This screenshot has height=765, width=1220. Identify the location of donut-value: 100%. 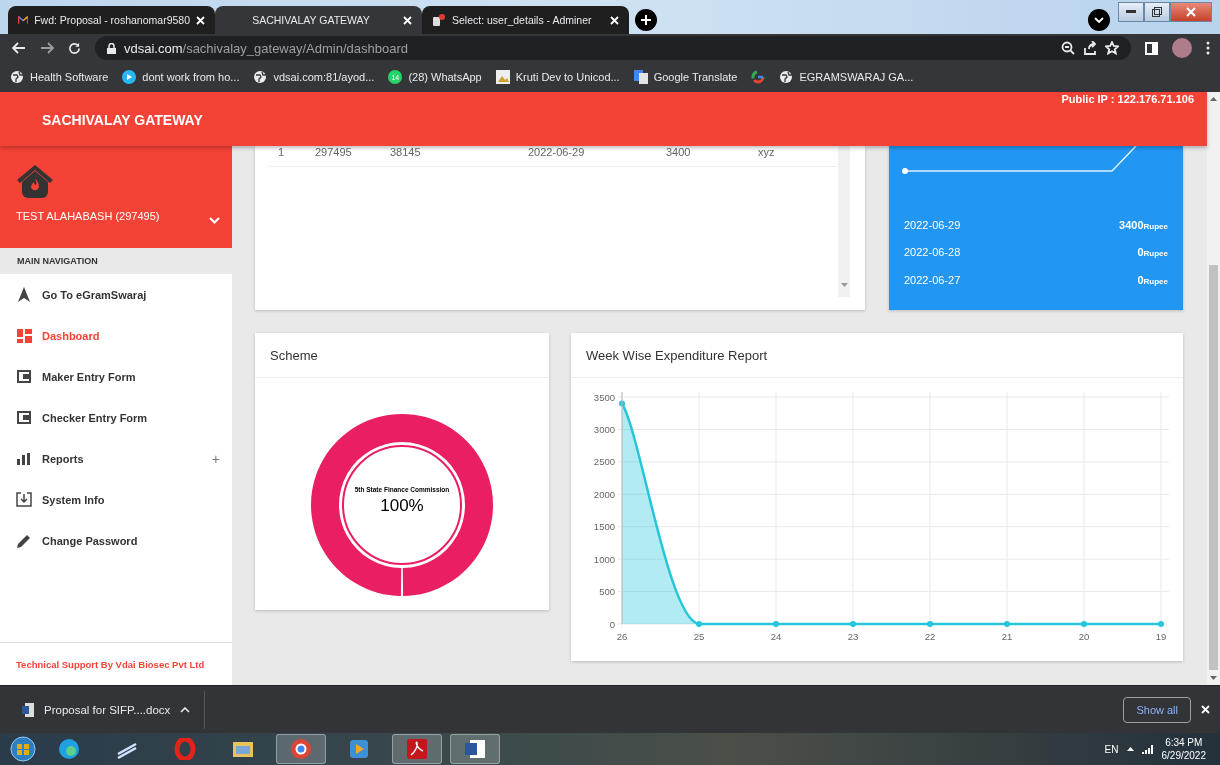
(402, 506).